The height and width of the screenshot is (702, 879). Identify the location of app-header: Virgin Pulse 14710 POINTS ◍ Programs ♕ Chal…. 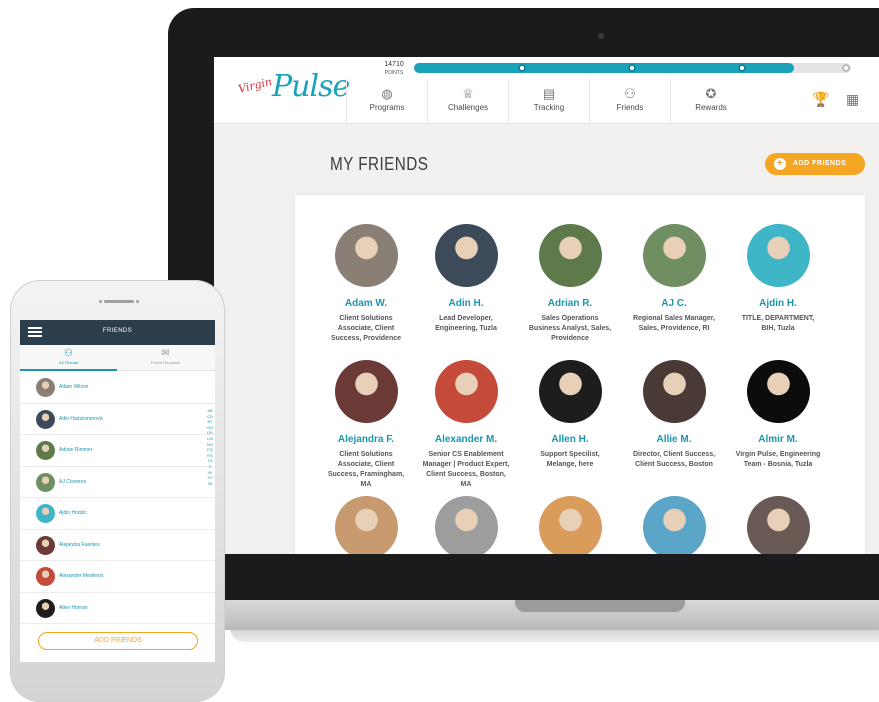
(546, 90).